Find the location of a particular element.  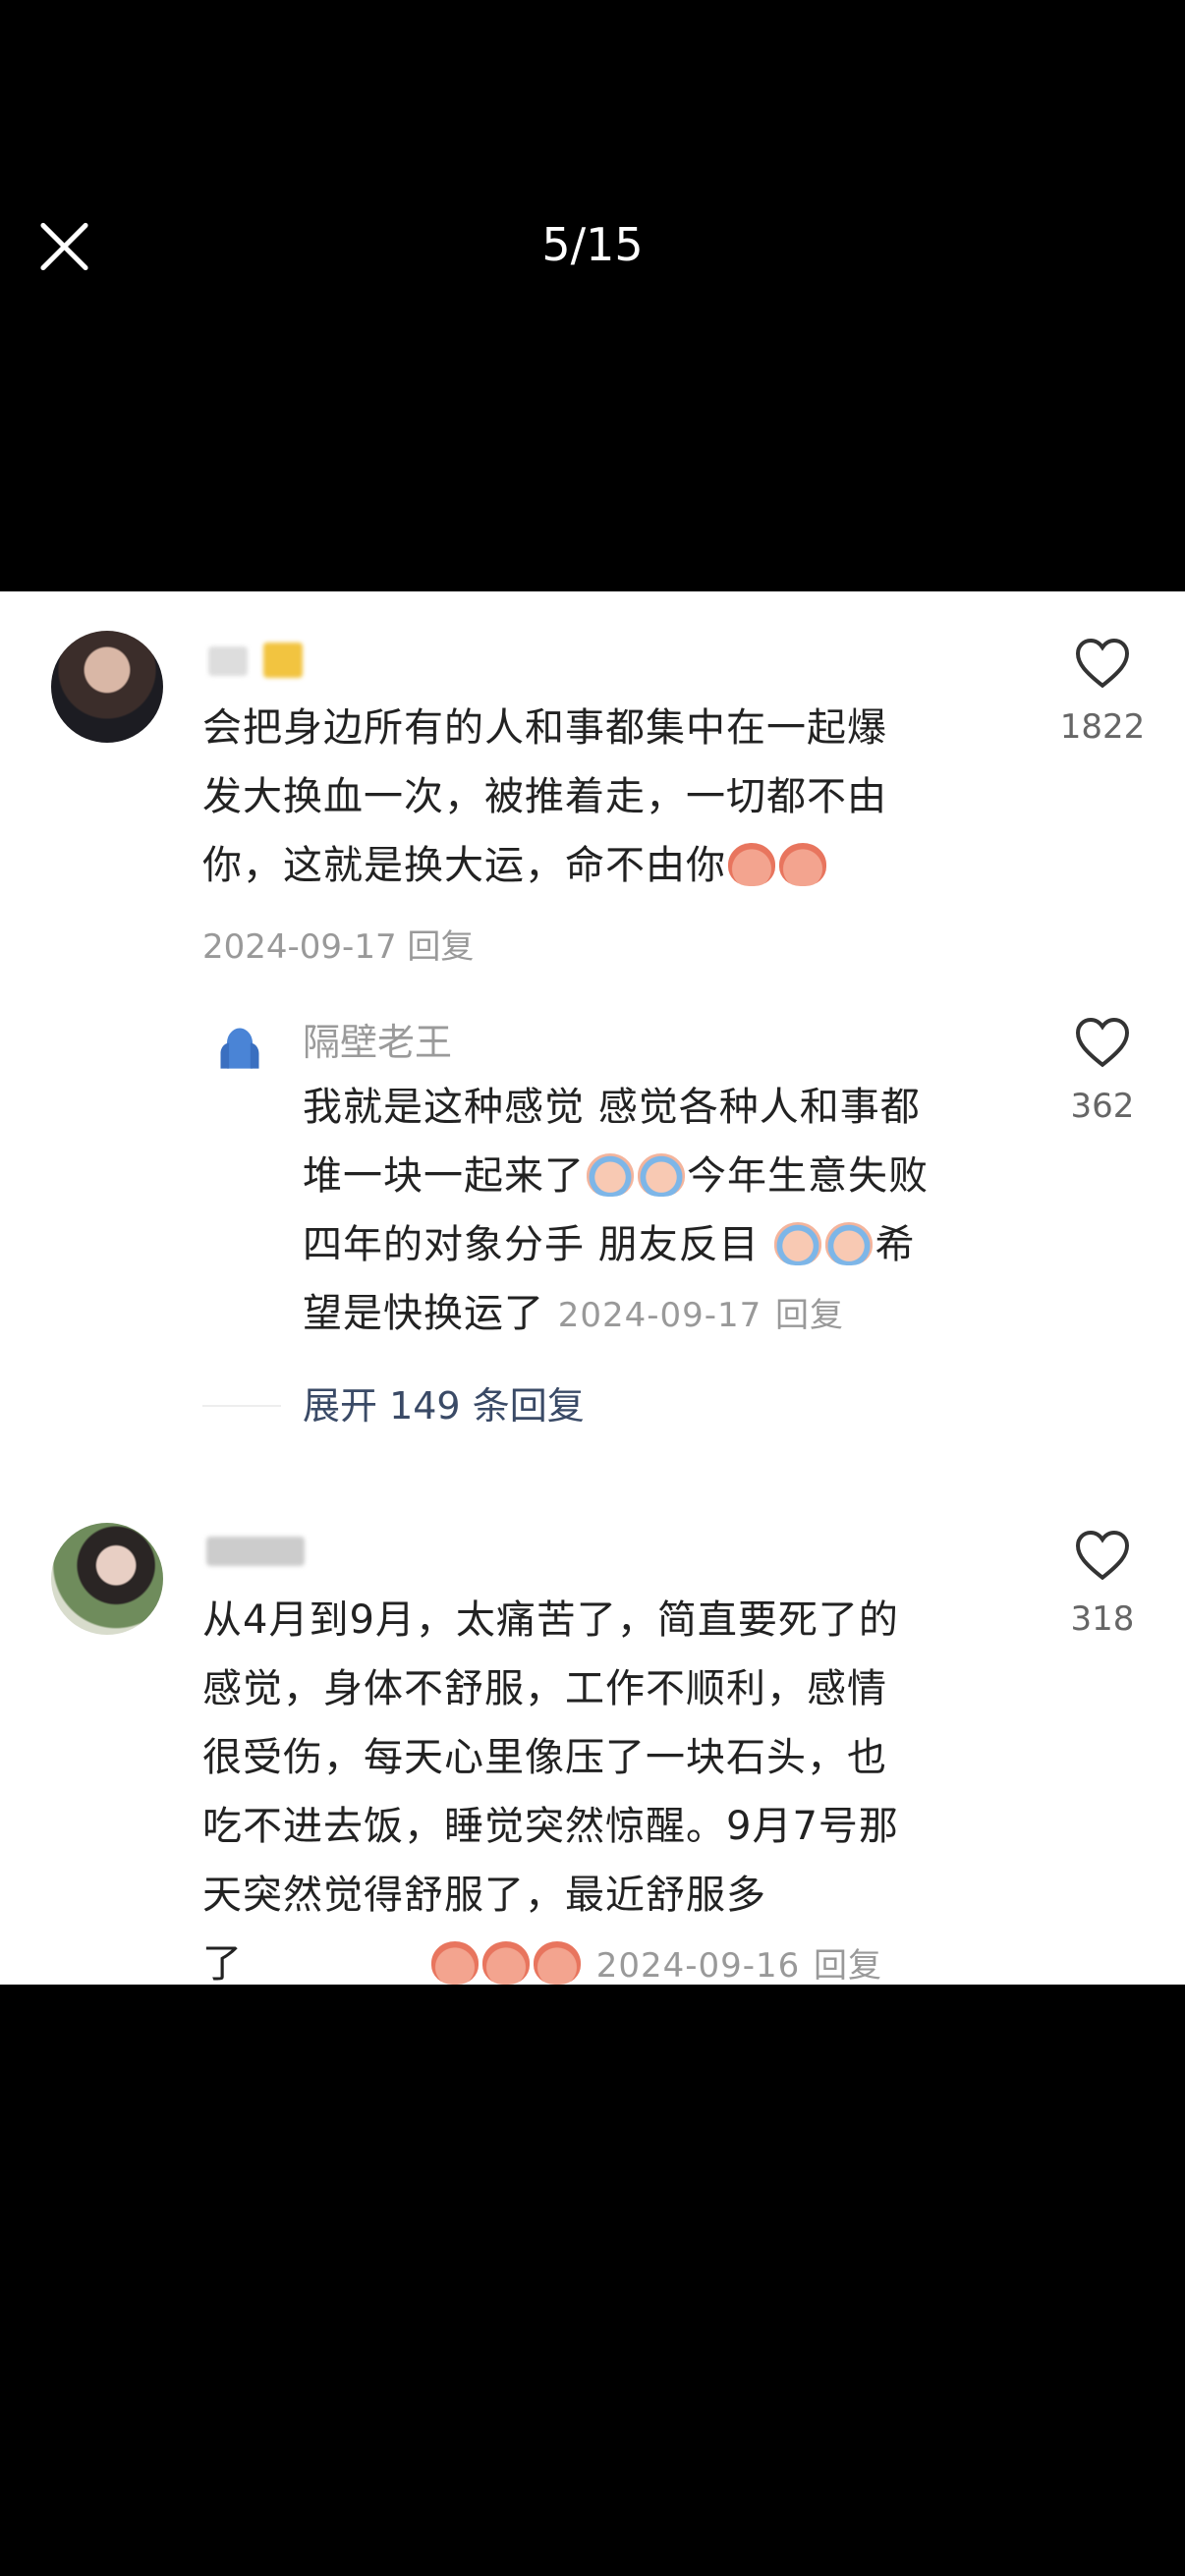

like-count: 362 is located at coordinates (1103, 1106).